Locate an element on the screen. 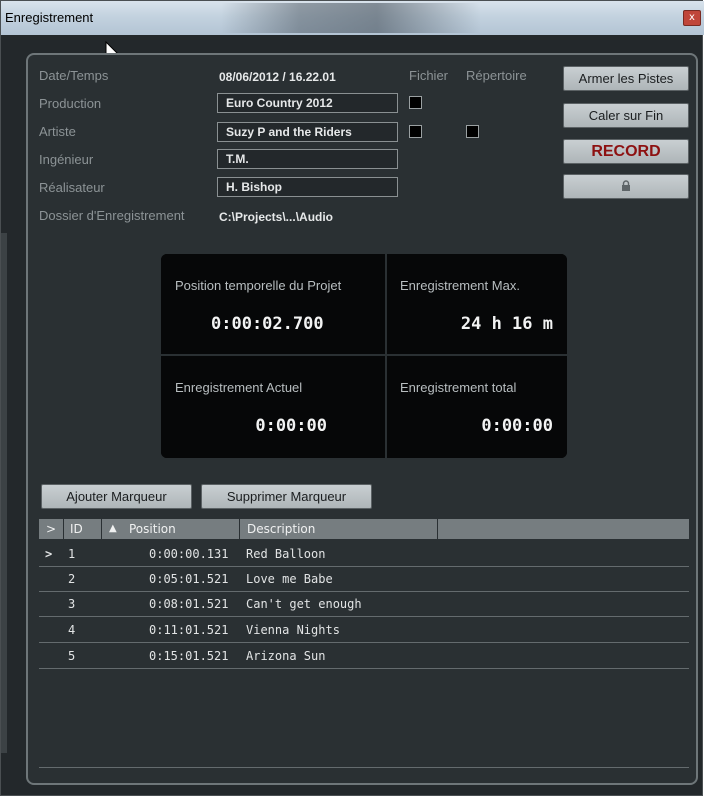 Image resolution: width=705 pixels, height=796 pixels. row-id: 1 is located at coordinates (72, 554).